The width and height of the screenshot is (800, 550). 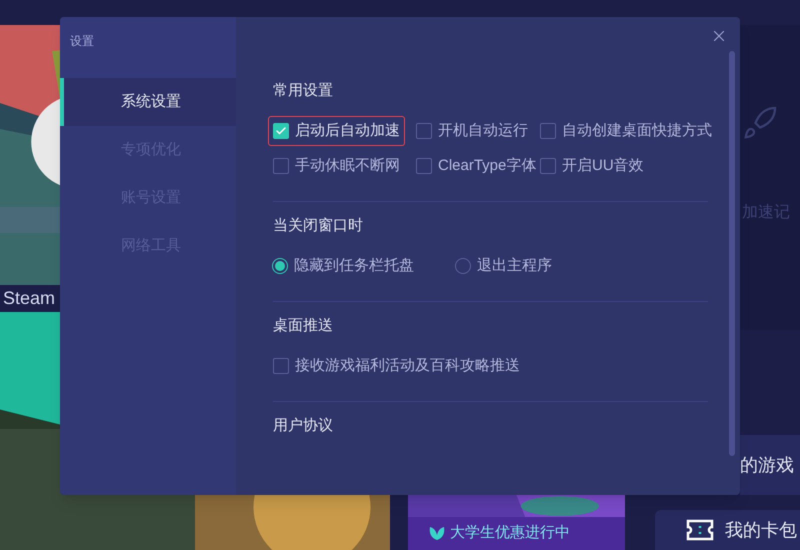 What do you see at coordinates (531, 266) in the screenshot?
I see `radio-option: 退出主程序` at bounding box center [531, 266].